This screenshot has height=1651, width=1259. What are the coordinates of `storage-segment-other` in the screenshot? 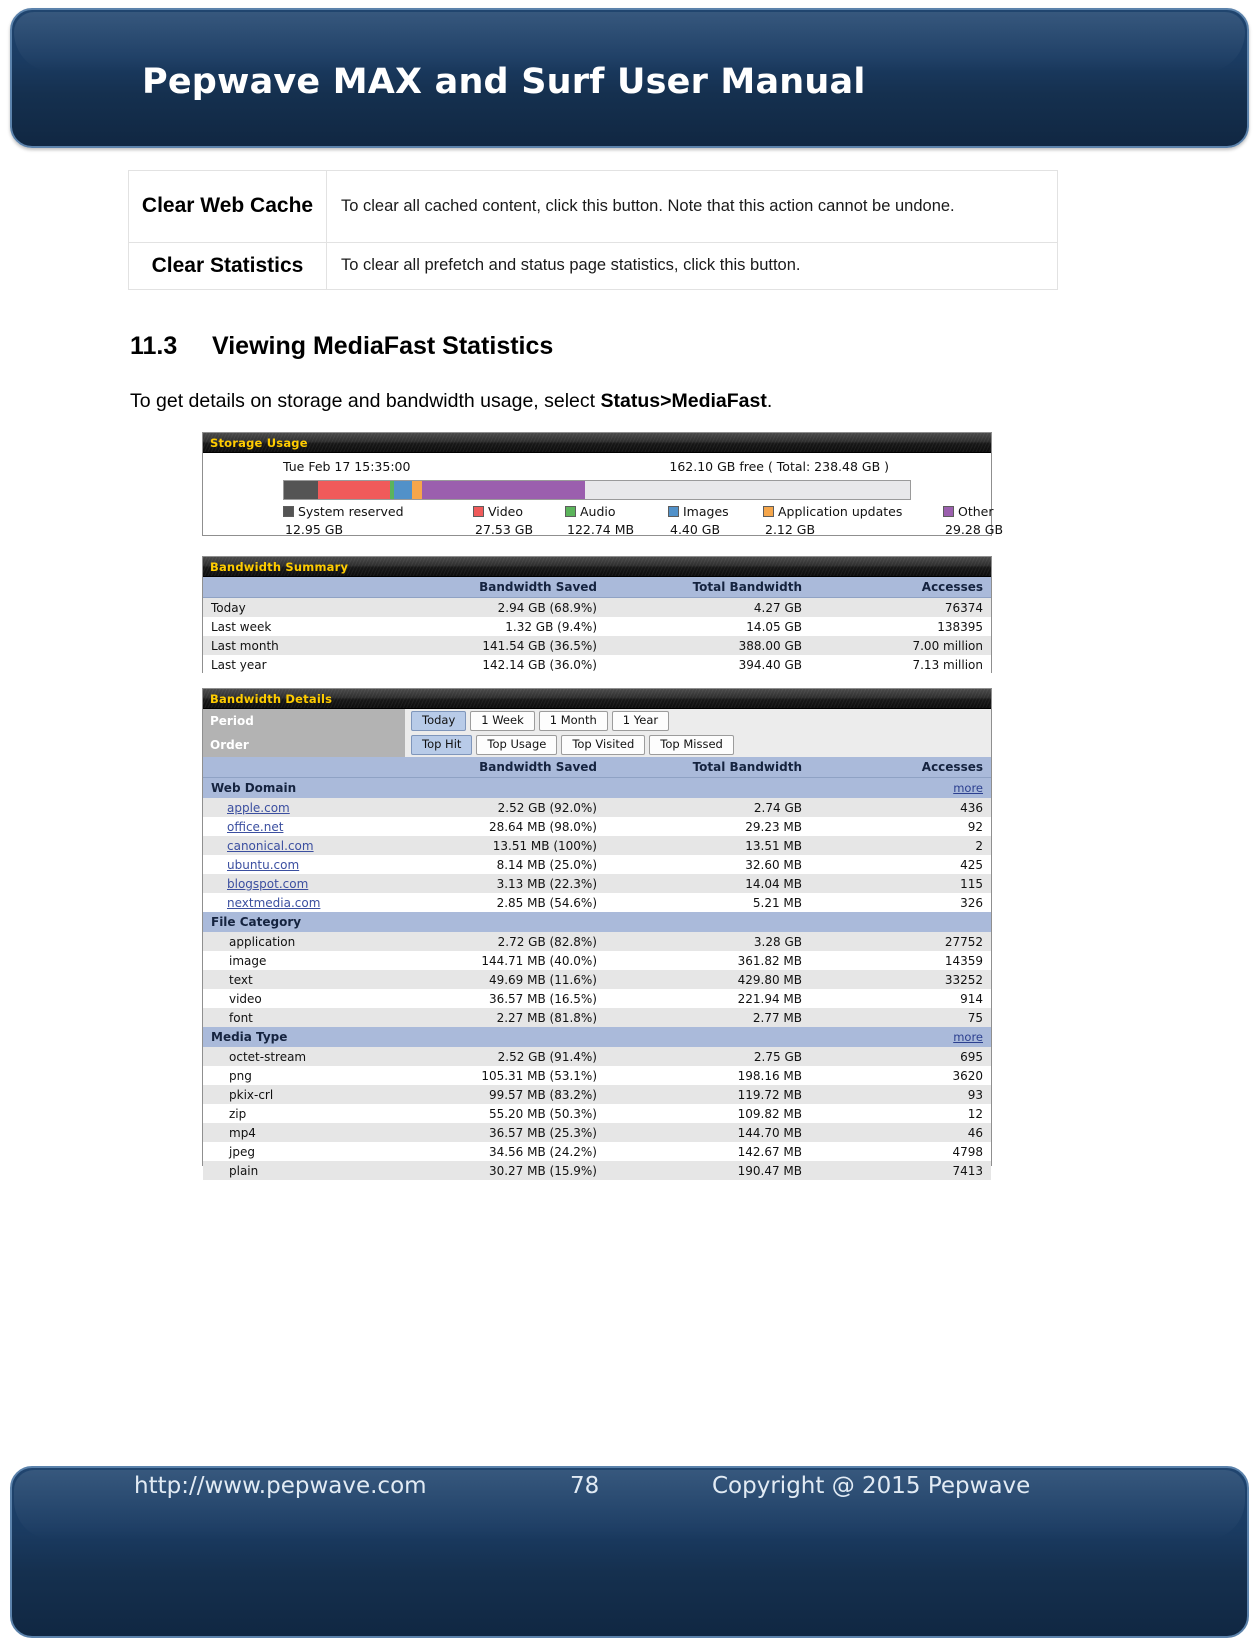 It's located at (503, 490).